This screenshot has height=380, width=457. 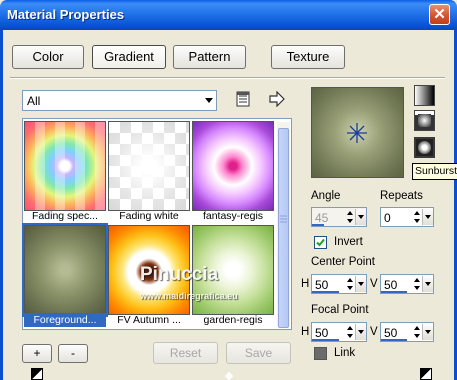 What do you see at coordinates (322, 285) in the screenshot?
I see `center-h-value: 50` at bounding box center [322, 285].